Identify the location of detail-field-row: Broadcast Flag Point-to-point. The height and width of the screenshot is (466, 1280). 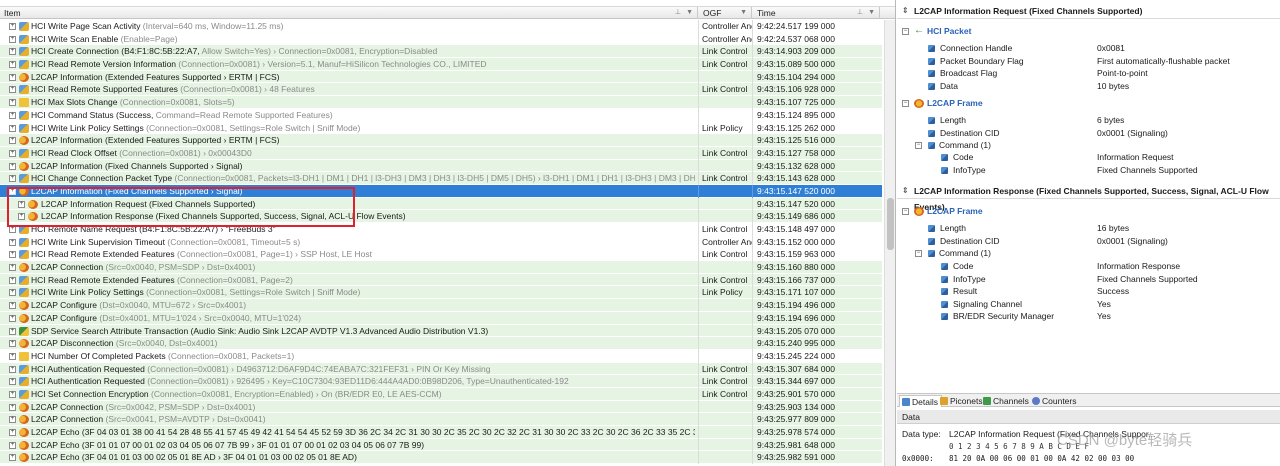
(1088, 73).